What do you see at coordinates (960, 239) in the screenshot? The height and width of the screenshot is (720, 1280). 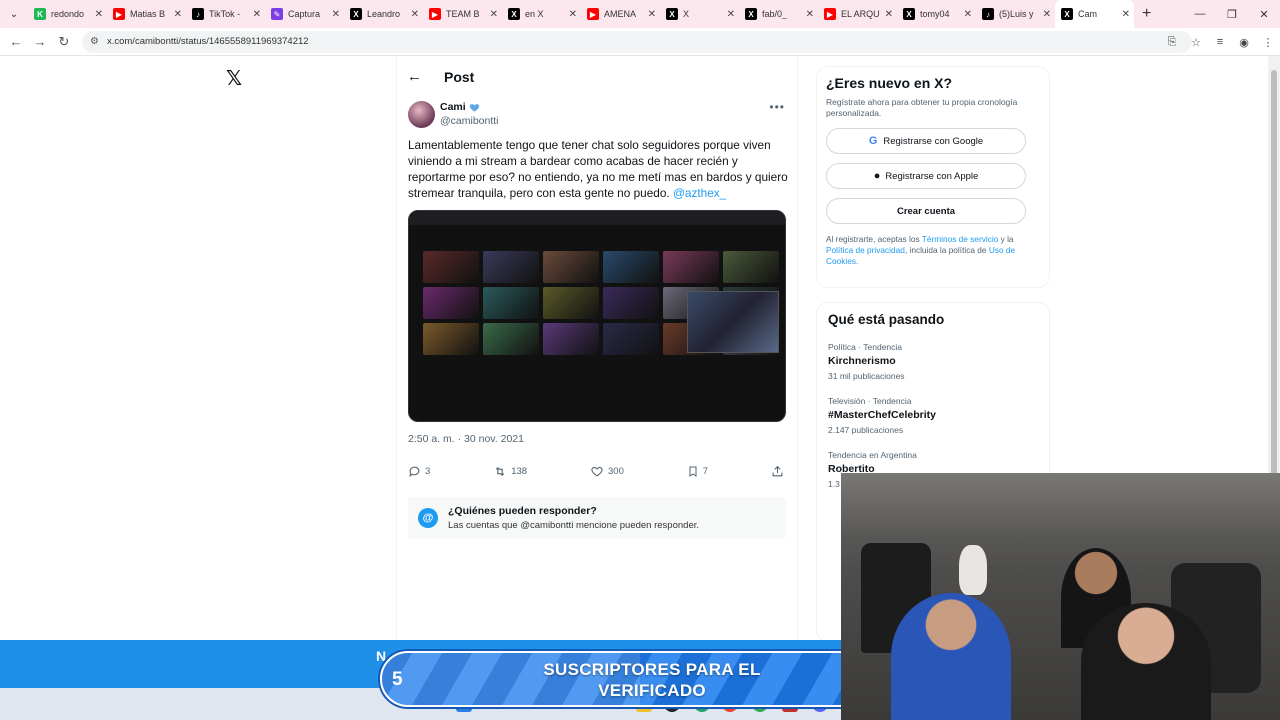 I see `terms-link: Términos de servicio` at bounding box center [960, 239].